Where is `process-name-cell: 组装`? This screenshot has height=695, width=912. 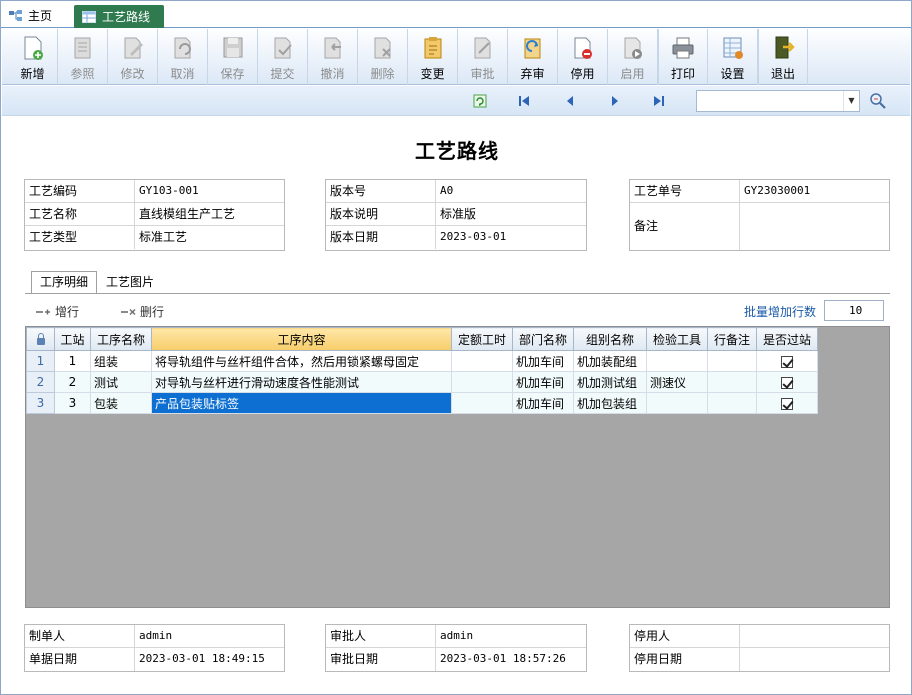
process-name-cell: 组装 is located at coordinates (121, 361).